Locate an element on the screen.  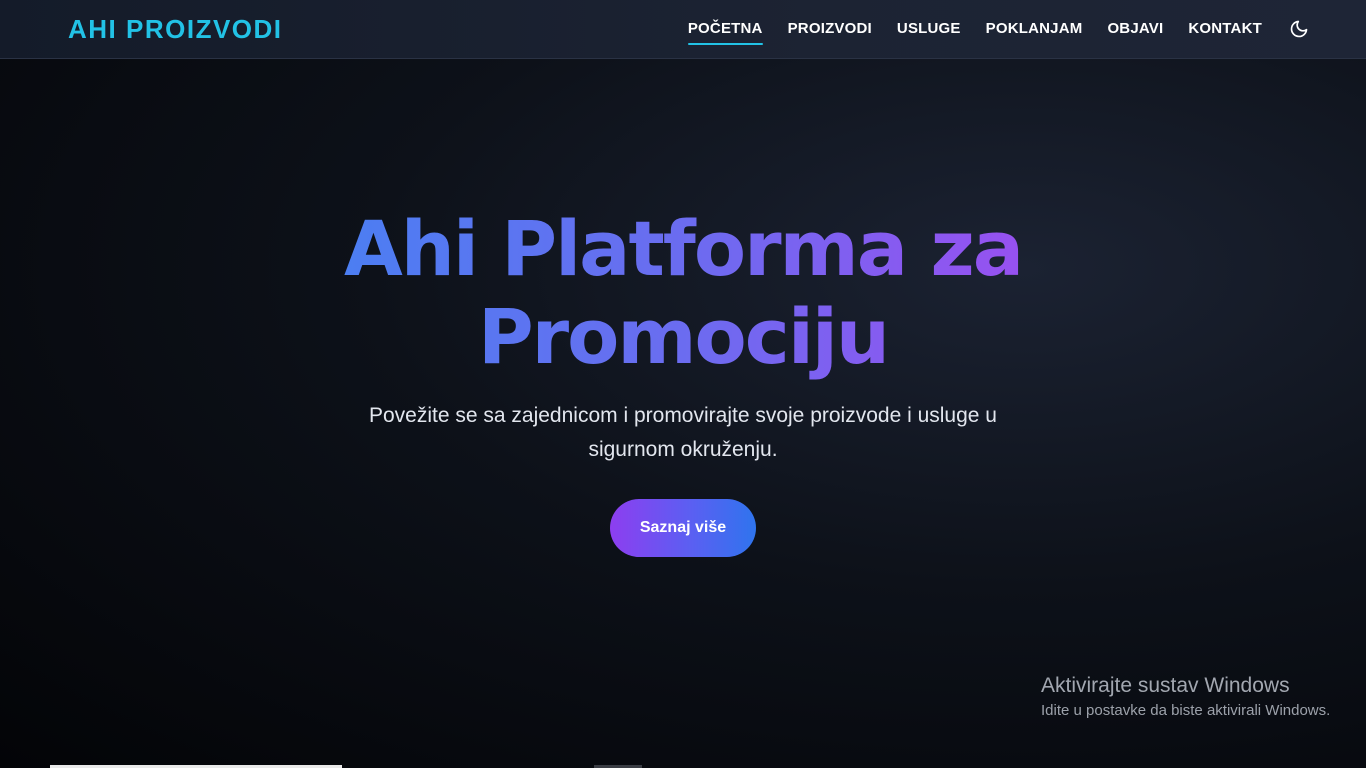
nav-item-kontakt: KONTAKT is located at coordinates (1225, 29).